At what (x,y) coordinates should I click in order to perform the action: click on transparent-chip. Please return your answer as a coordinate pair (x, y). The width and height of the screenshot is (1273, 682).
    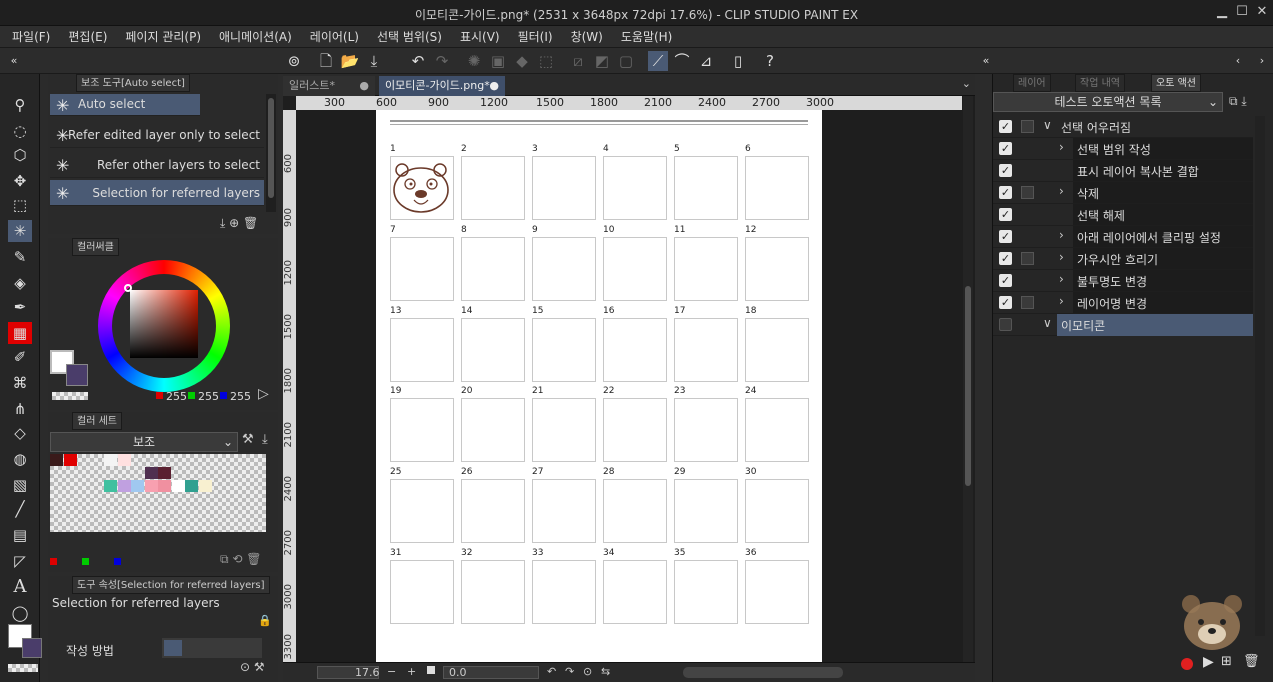
    Looking at the image, I should click on (70, 396).